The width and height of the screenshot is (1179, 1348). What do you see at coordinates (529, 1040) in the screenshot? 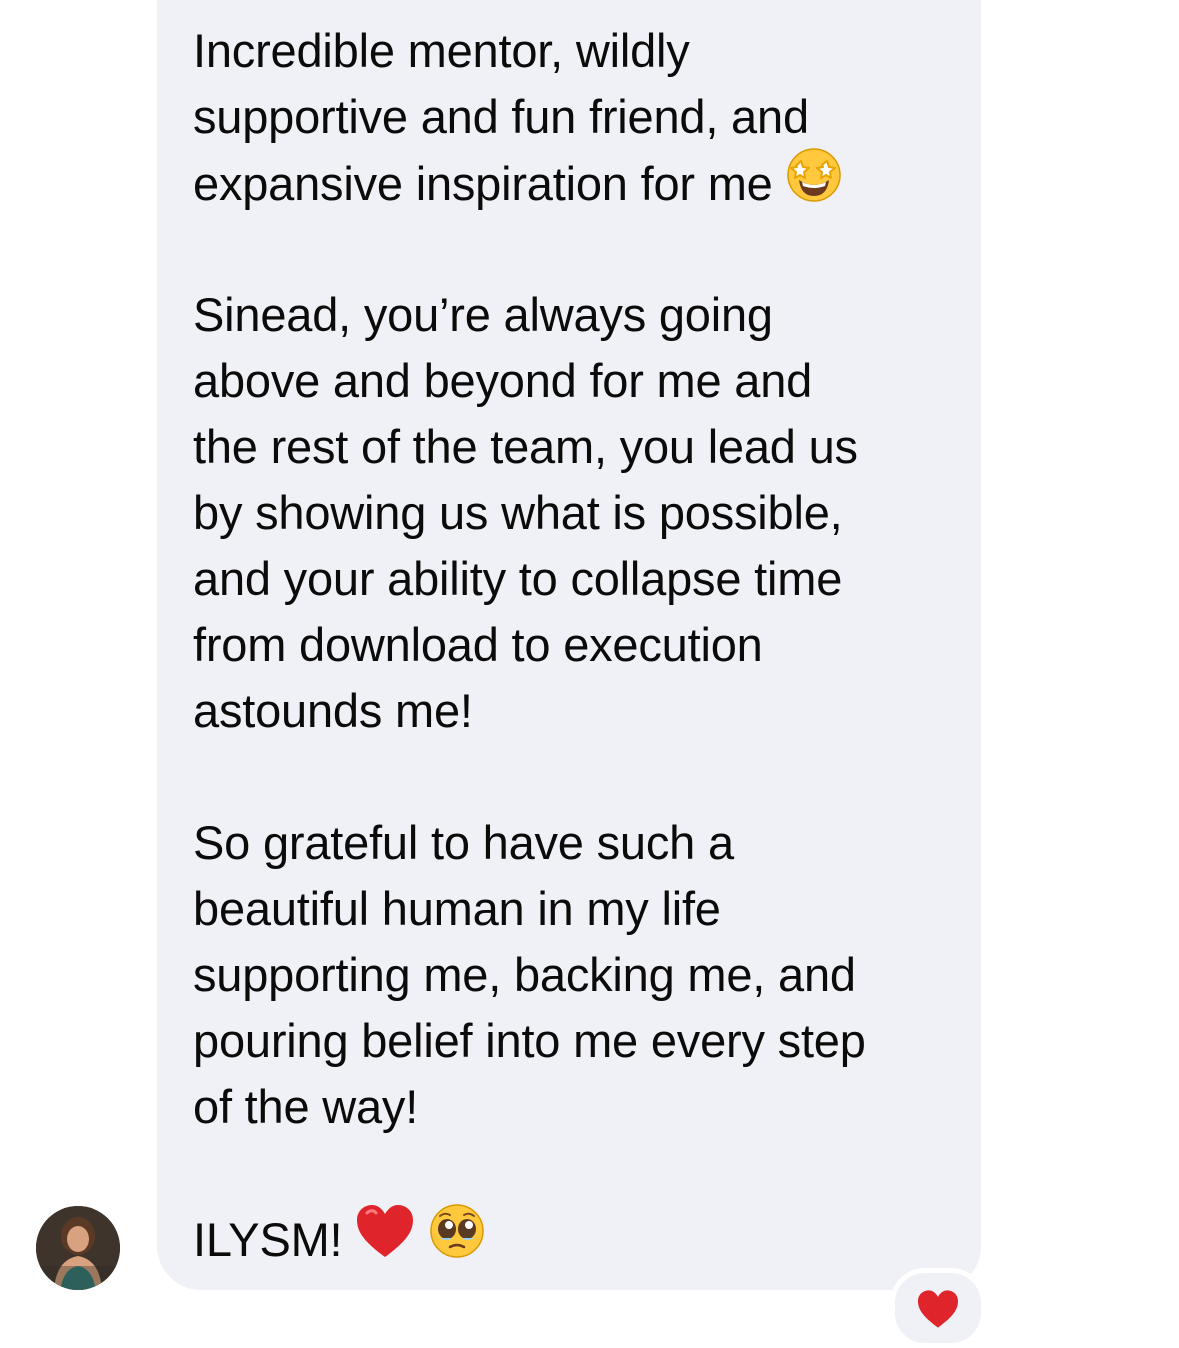
I see `message-line: pouring belief into me every step` at bounding box center [529, 1040].